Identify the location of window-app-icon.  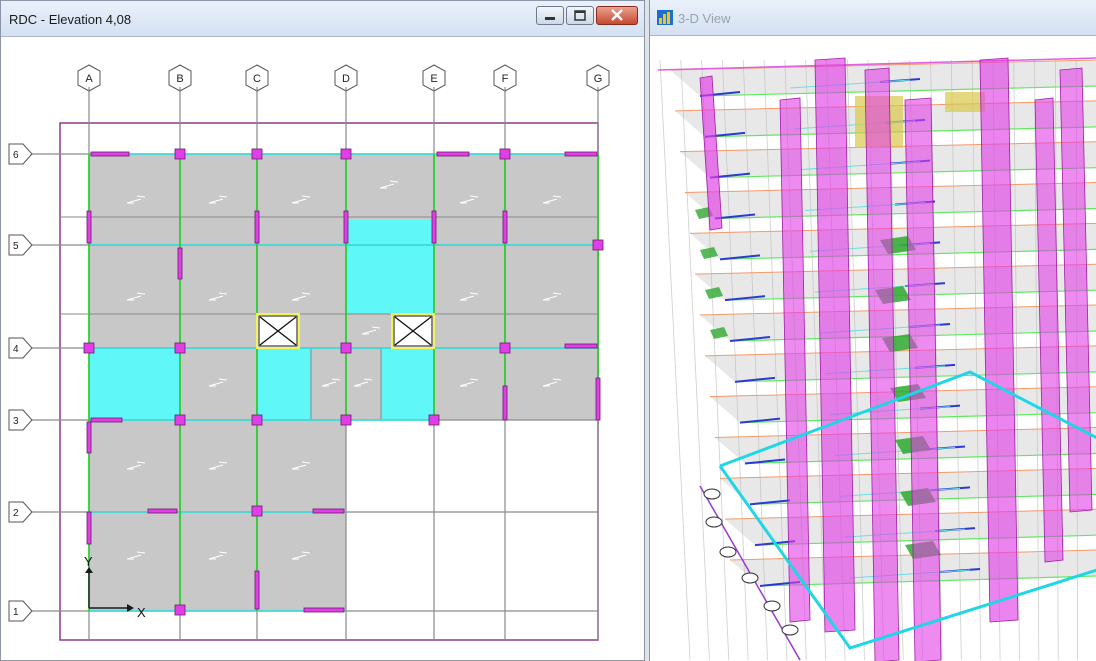
(665, 17).